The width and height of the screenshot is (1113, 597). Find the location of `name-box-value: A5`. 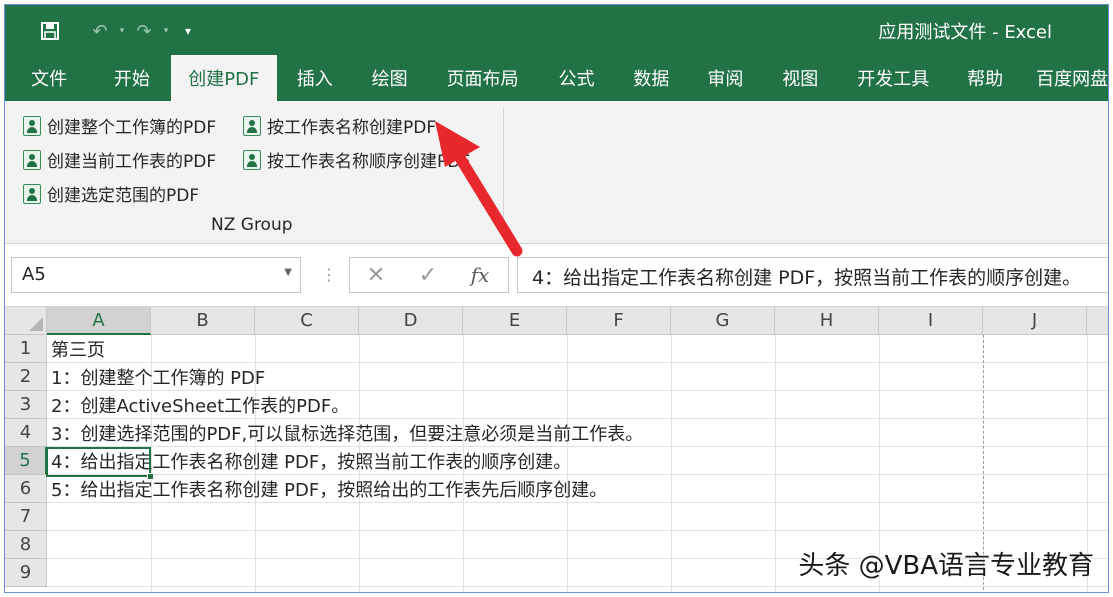

name-box-value: A5 is located at coordinates (34, 274).